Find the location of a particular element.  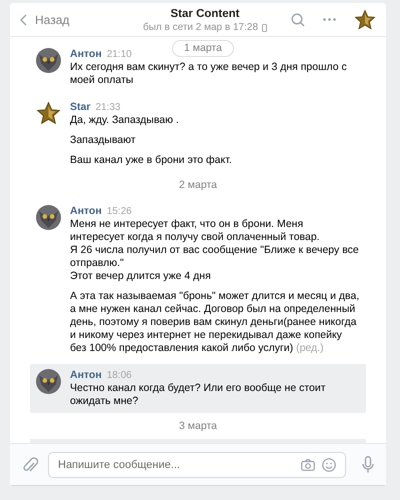

message-text: Меня не интересует факт, что он в брони. Меня интересует когда я получу свой оплаченный товар. is located at coordinates (195, 231).